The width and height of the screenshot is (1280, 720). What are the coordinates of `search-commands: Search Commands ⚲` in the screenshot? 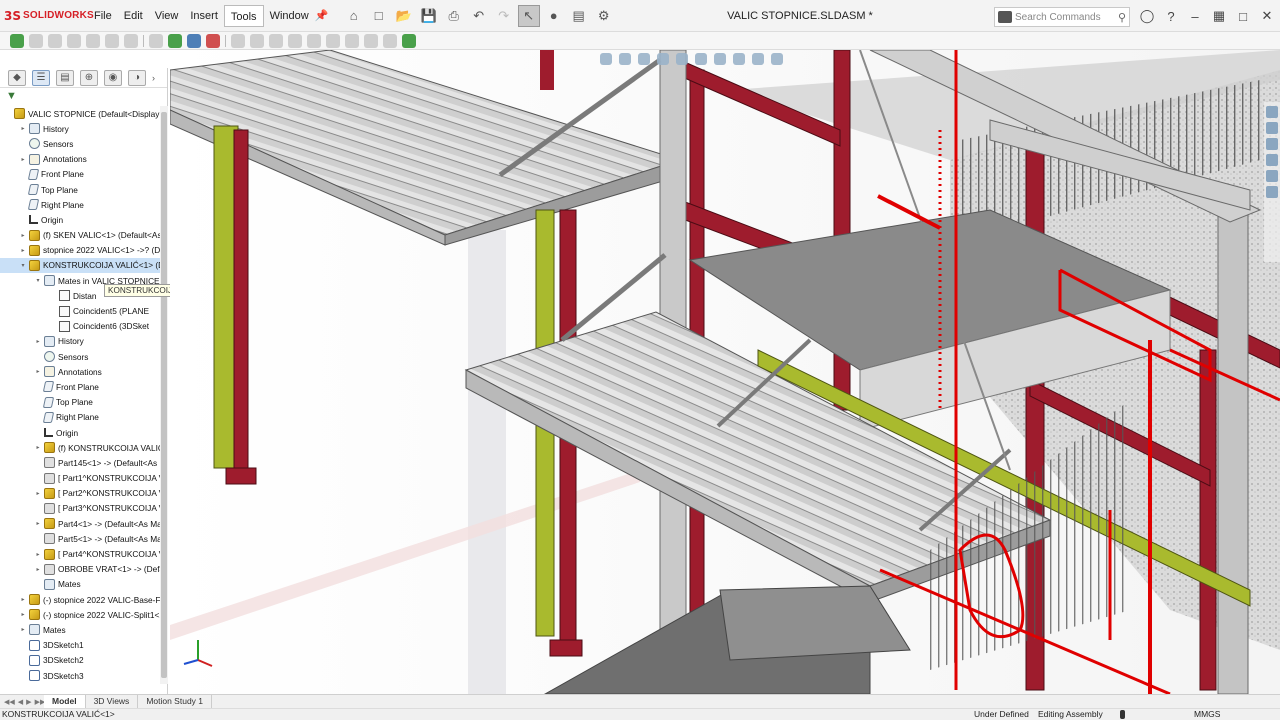 It's located at (1062, 17).